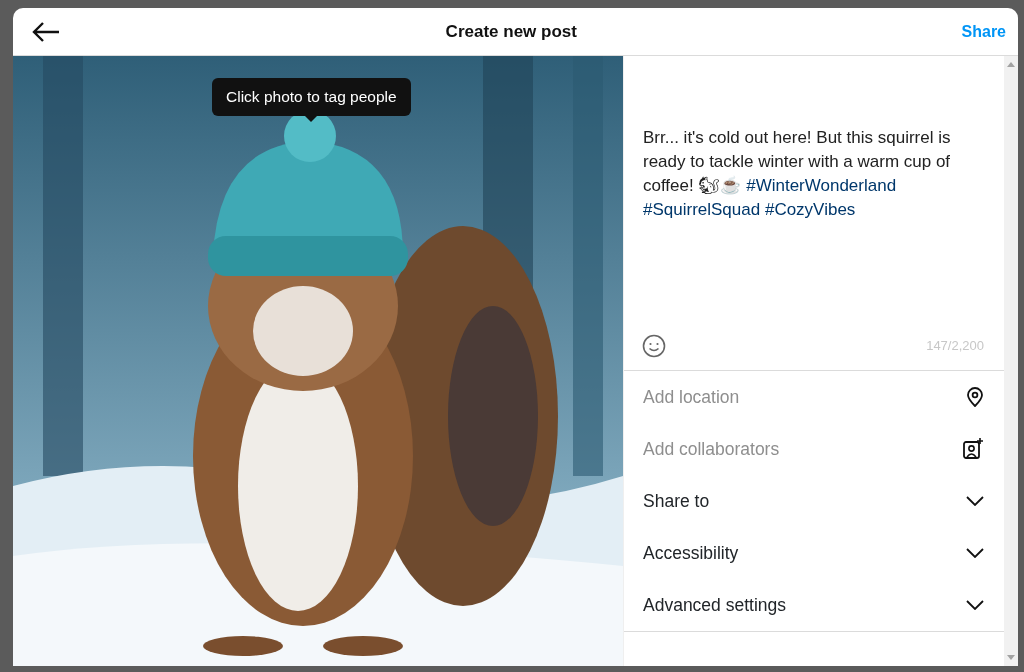 The width and height of the screenshot is (1024, 672). I want to click on expandable-section: Accessibility, so click(814, 553).